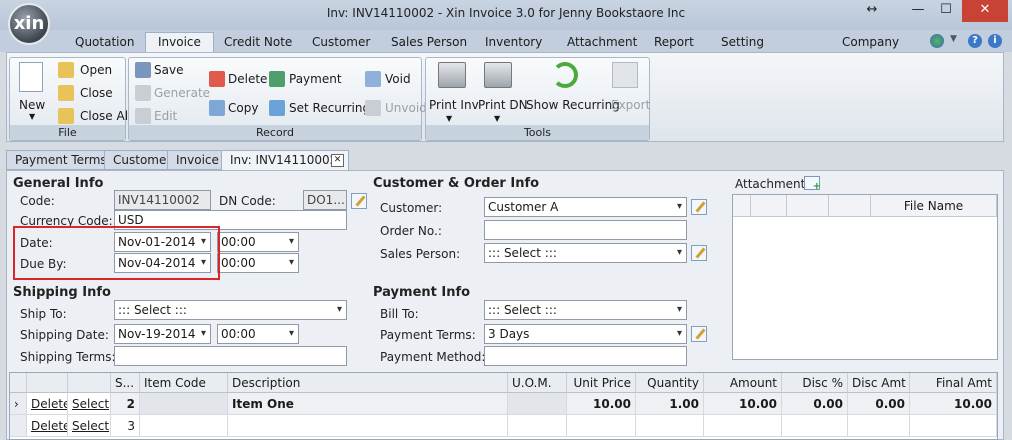 The image size is (1012, 440). Describe the element at coordinates (184, 383) in the screenshot. I see `grid-header-item-code: Item Code` at that location.